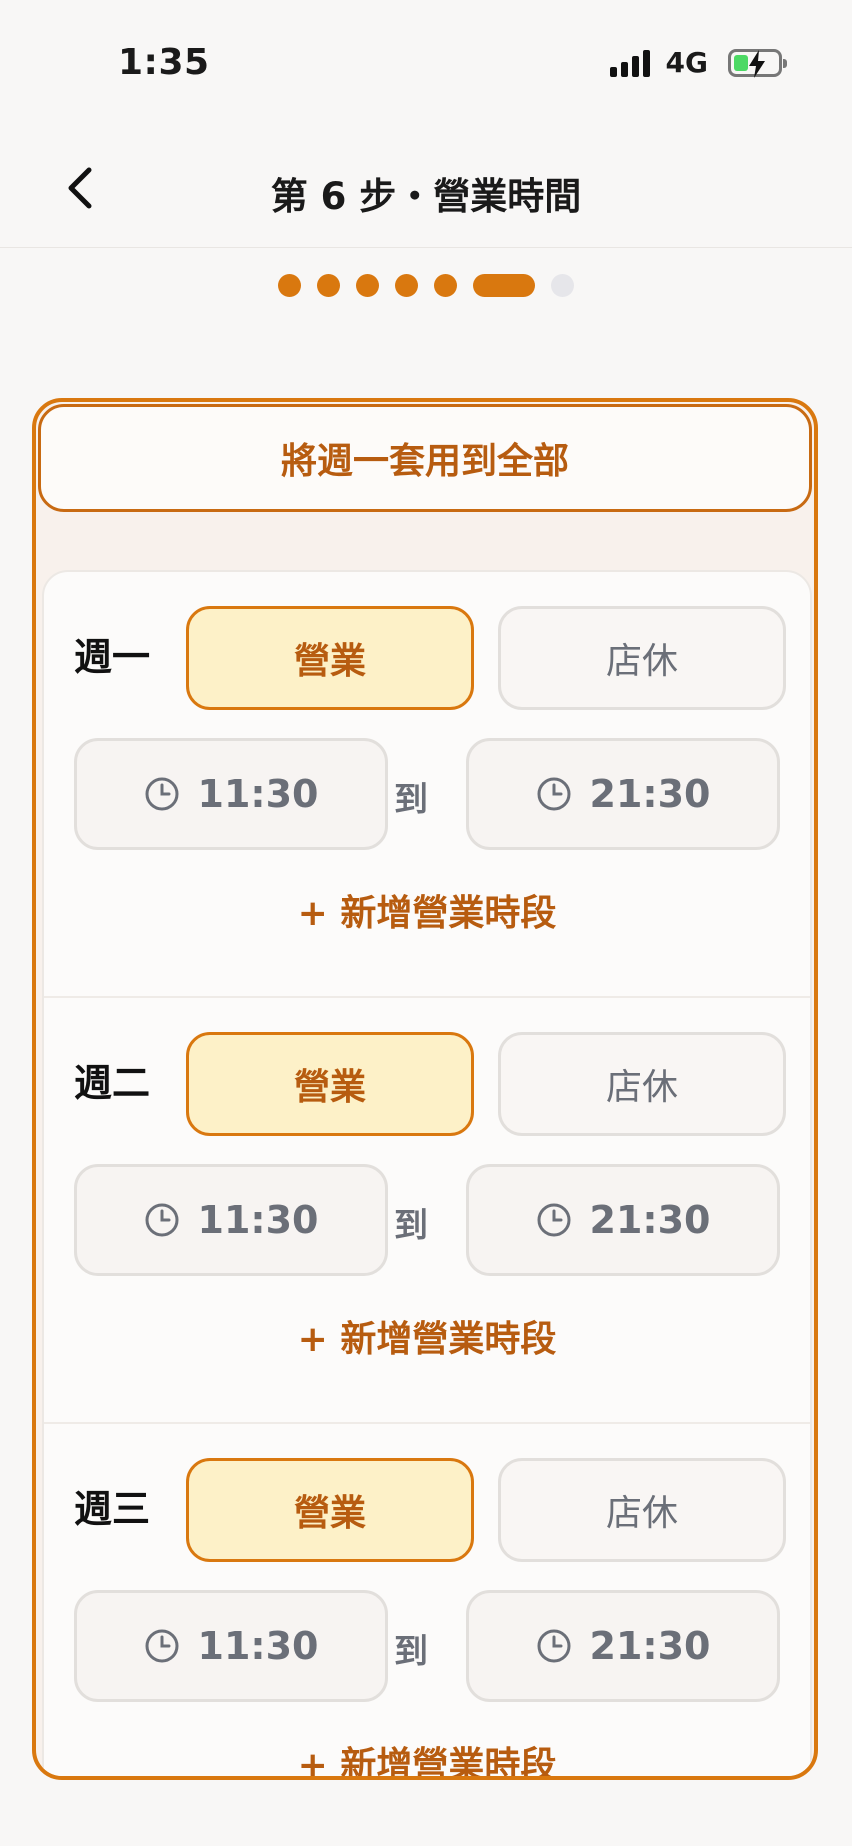 This screenshot has width=852, height=1846. I want to click on step-dot-current, so click(504, 285).